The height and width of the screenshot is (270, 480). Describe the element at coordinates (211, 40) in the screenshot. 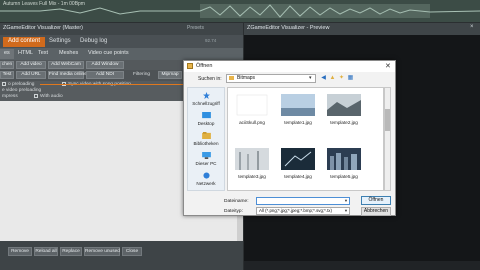

I see `fps-readout: 92.74` at that location.